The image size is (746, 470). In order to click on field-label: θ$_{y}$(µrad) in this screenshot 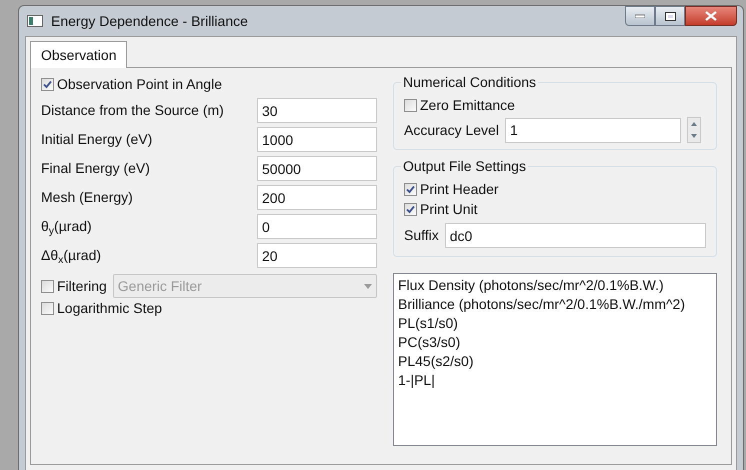, I will do `click(66, 227)`.